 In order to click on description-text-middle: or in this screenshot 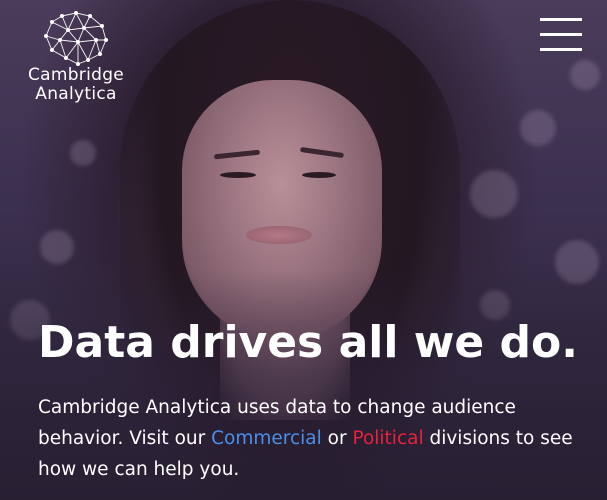, I will do `click(337, 438)`.